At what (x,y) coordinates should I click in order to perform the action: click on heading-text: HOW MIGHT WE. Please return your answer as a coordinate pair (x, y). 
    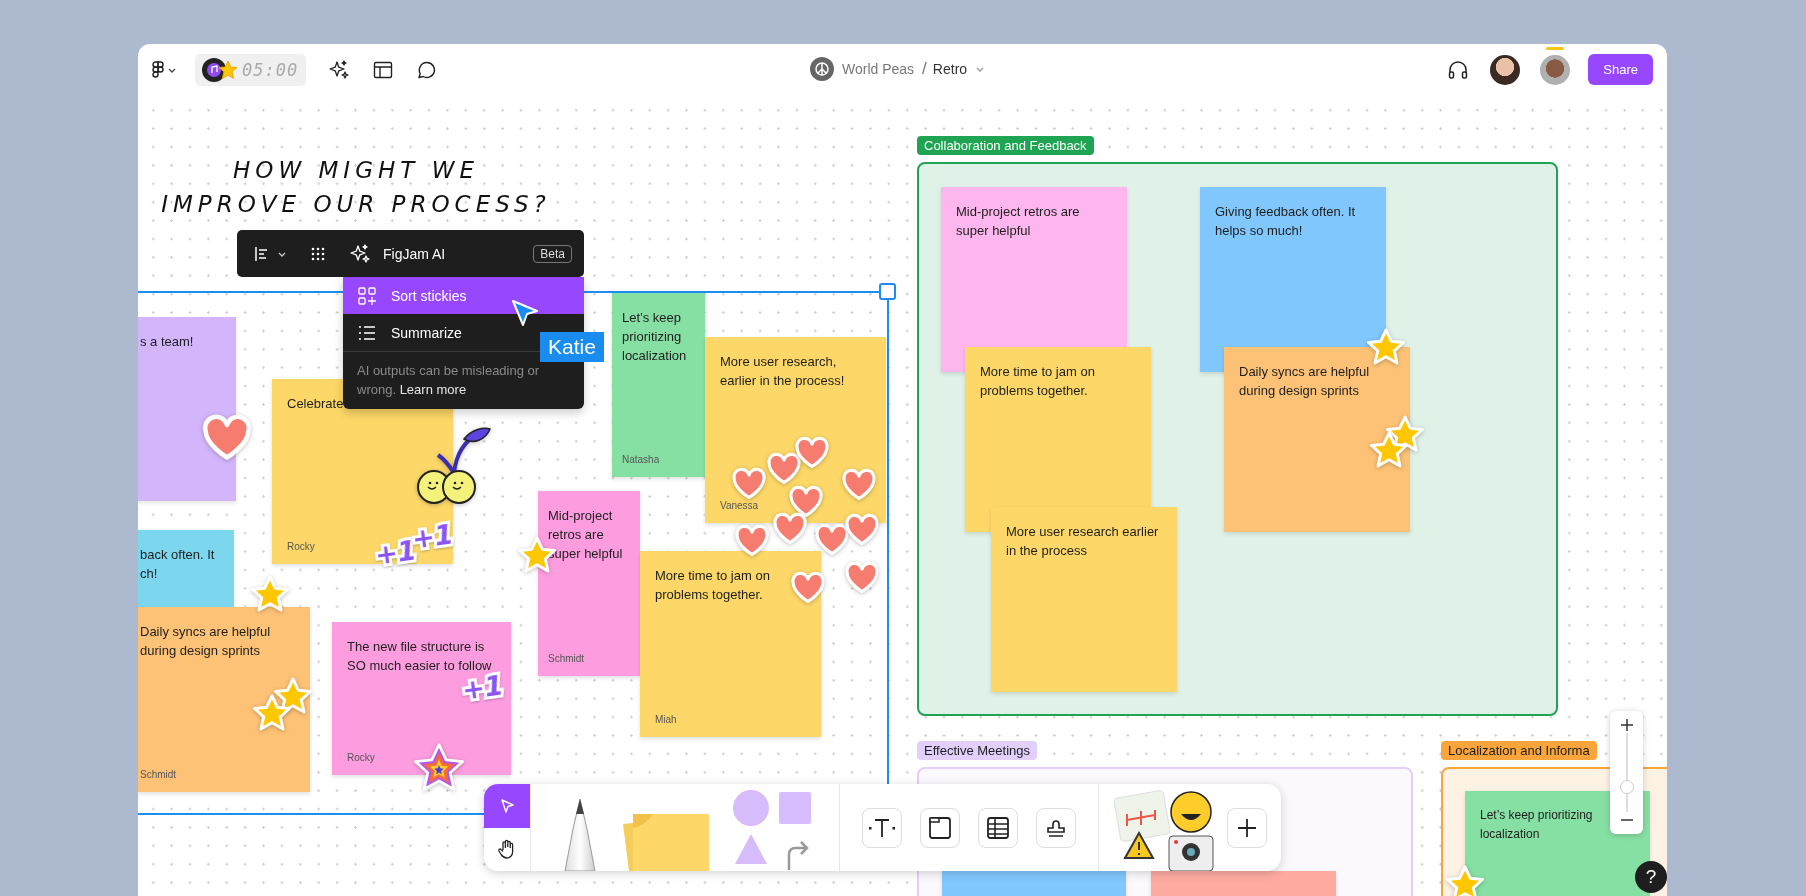
    Looking at the image, I should click on (356, 170).